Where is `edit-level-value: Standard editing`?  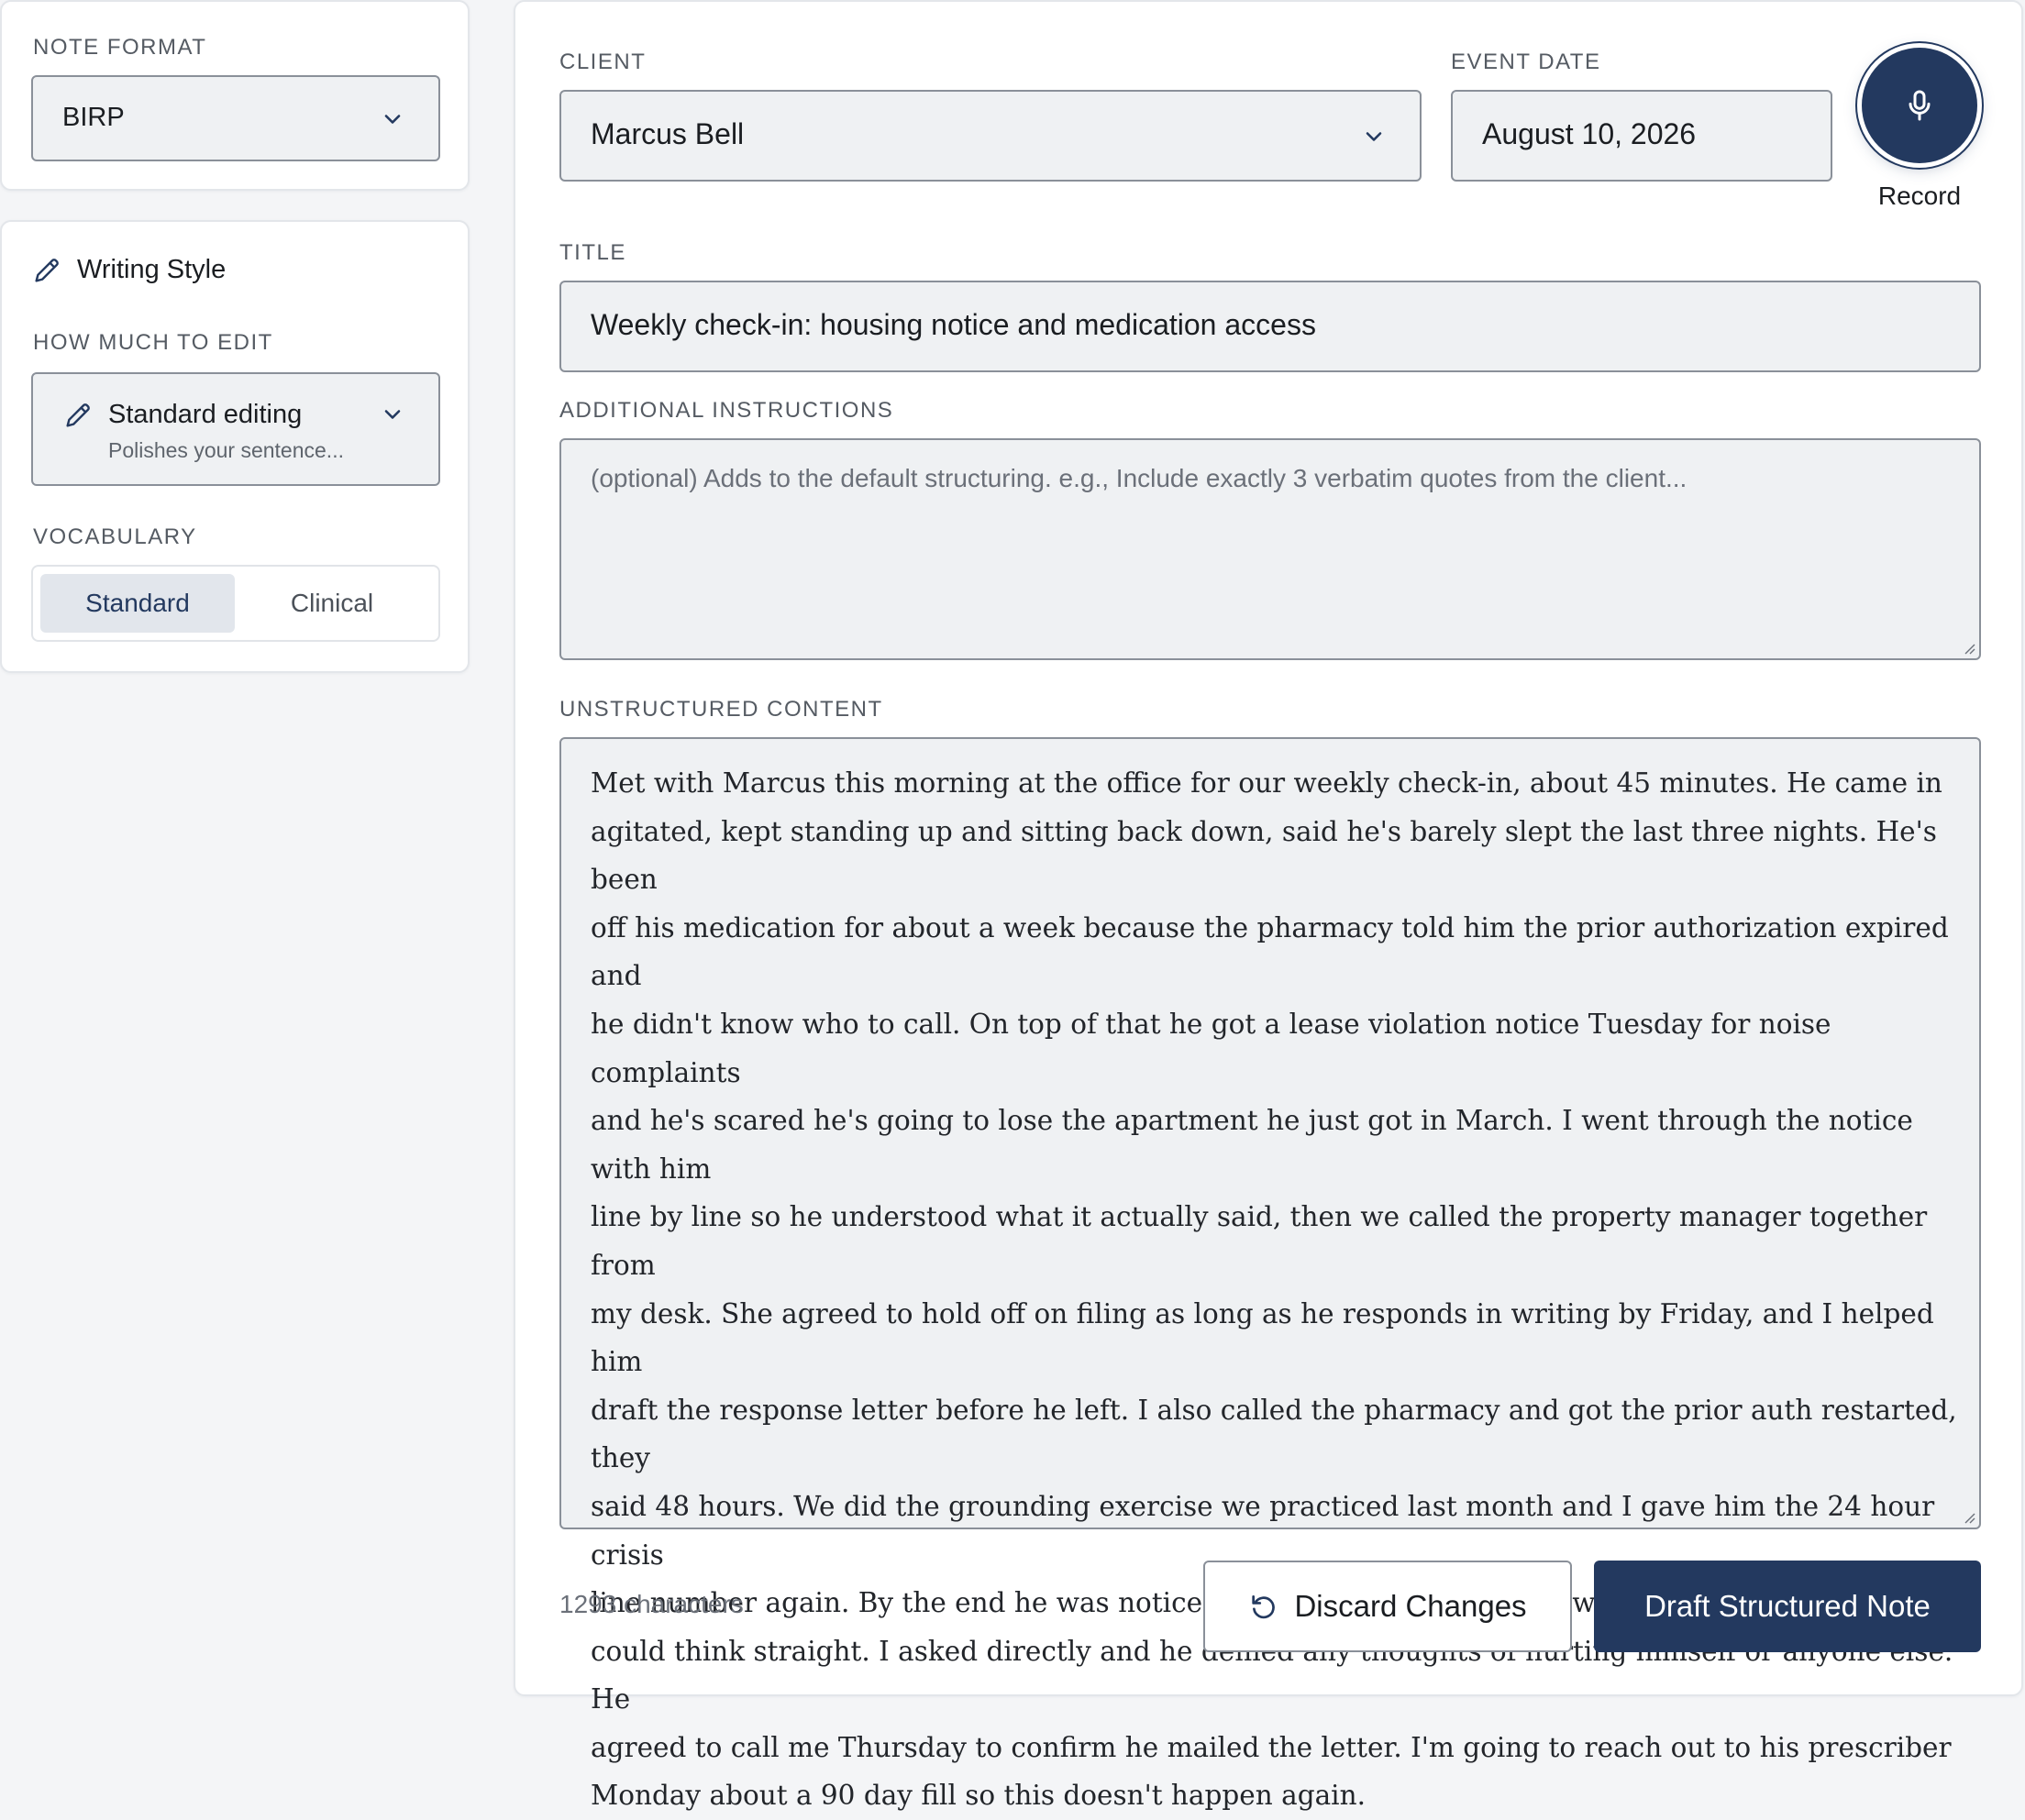
edit-level-value: Standard editing is located at coordinates (206, 414).